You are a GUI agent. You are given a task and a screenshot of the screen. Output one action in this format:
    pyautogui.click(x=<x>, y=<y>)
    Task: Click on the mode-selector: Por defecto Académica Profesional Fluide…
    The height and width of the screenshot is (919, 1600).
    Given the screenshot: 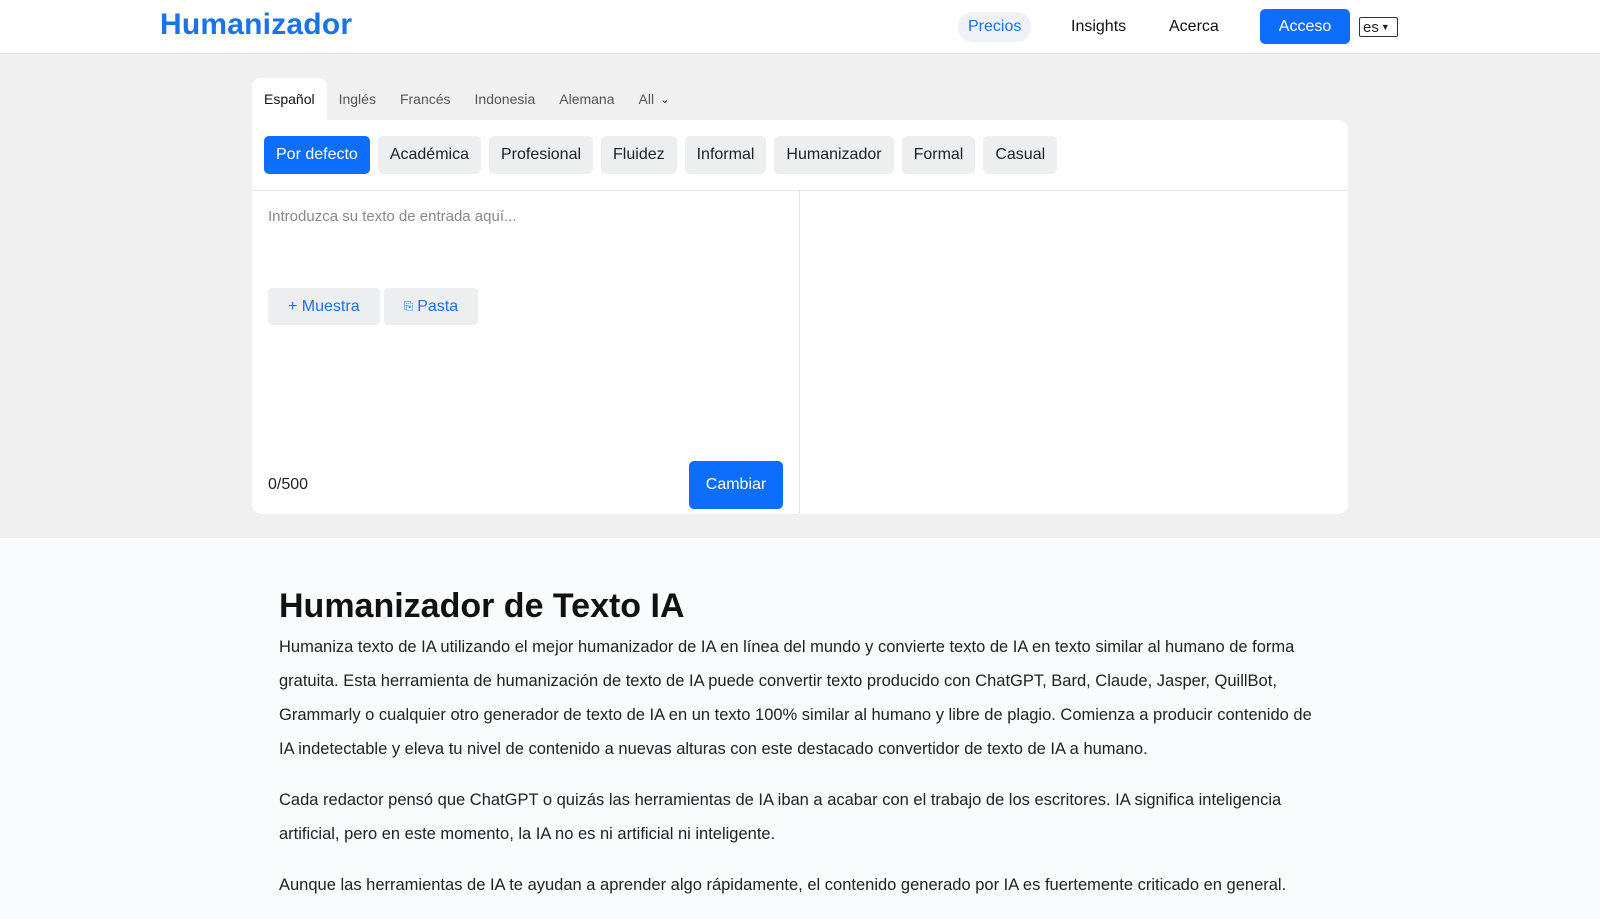 What is the action you would take?
    pyautogui.click(x=661, y=155)
    